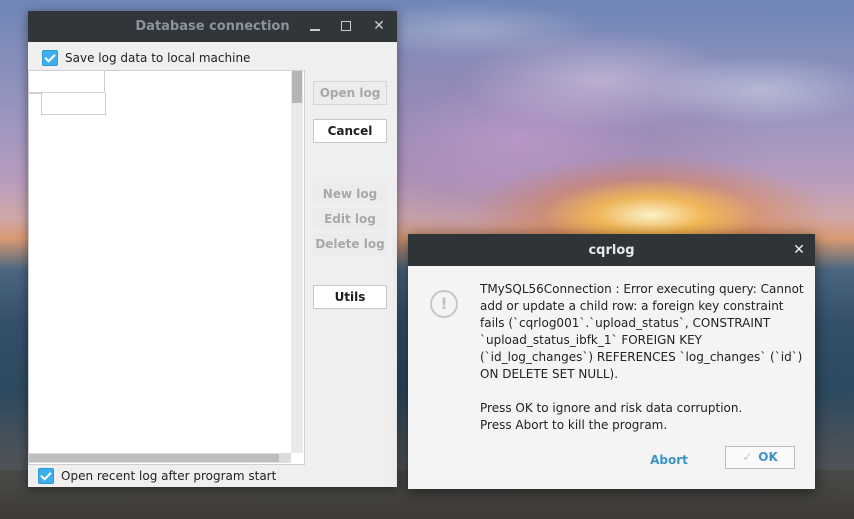  Describe the element at coordinates (169, 476) in the screenshot. I see `open-recent-label: Open recent log after program start` at that location.